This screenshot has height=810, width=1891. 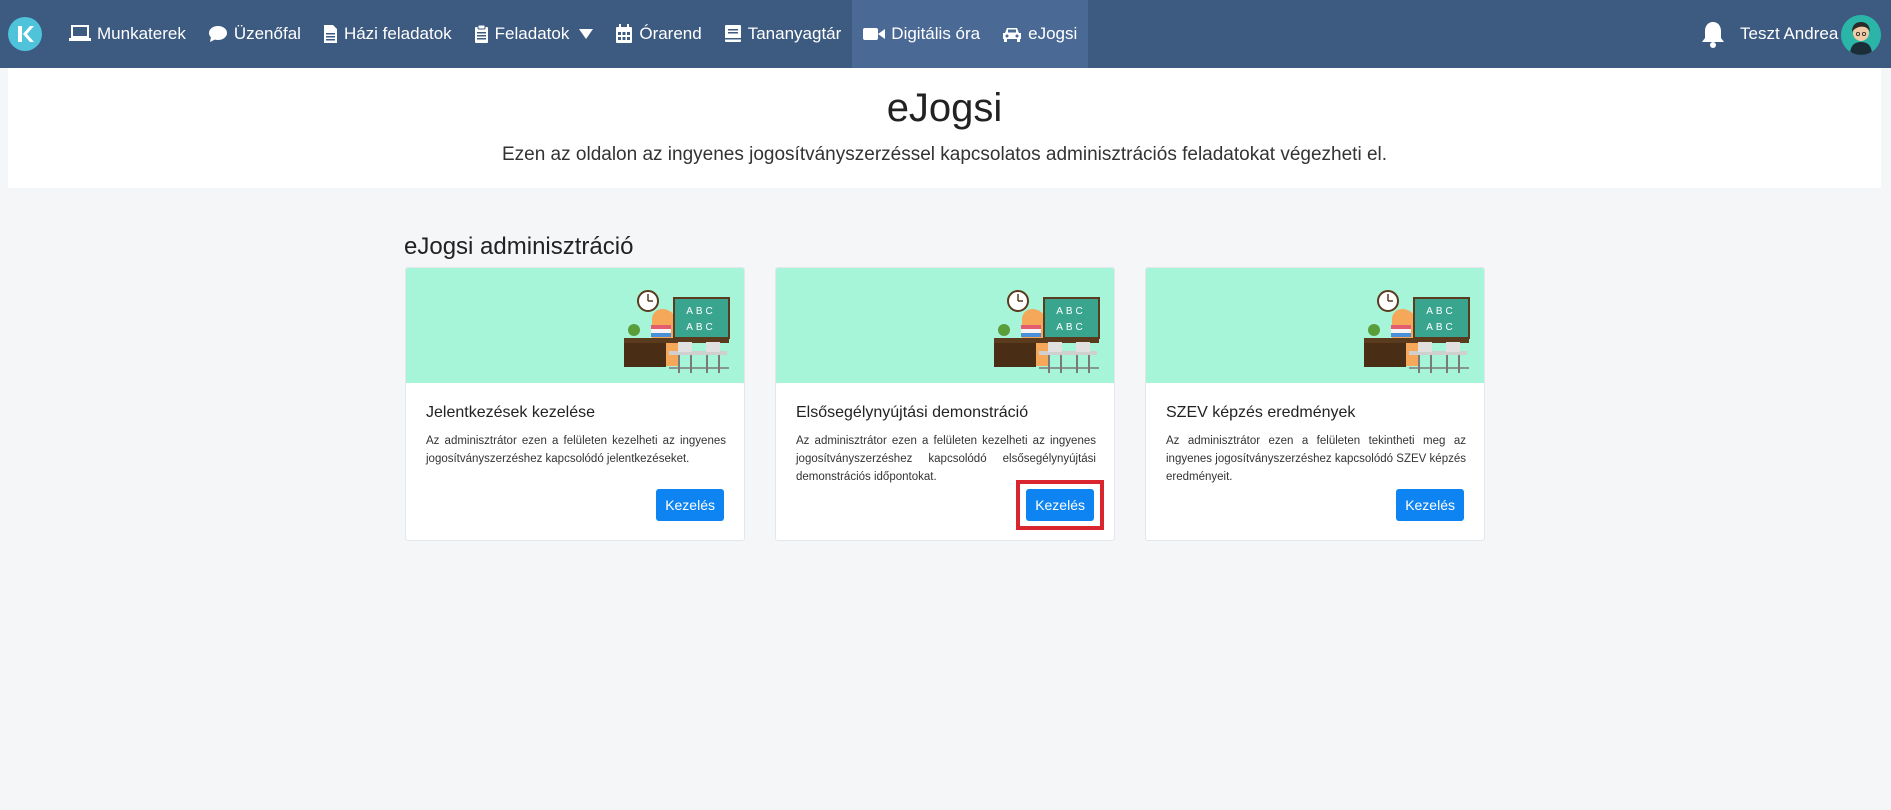 I want to click on user-avatar-icon, so click(x=1861, y=35).